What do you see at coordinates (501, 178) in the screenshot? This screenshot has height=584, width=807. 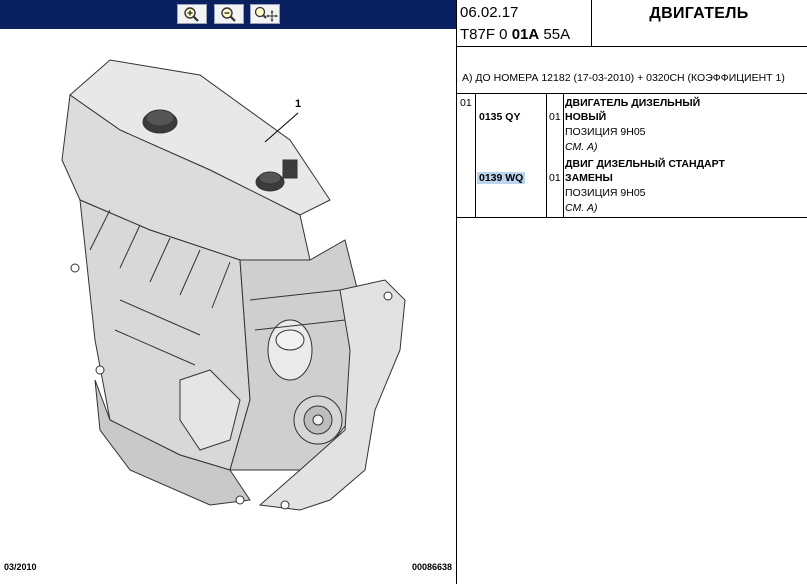 I see `part-ref-link: 0139 WQ` at bounding box center [501, 178].